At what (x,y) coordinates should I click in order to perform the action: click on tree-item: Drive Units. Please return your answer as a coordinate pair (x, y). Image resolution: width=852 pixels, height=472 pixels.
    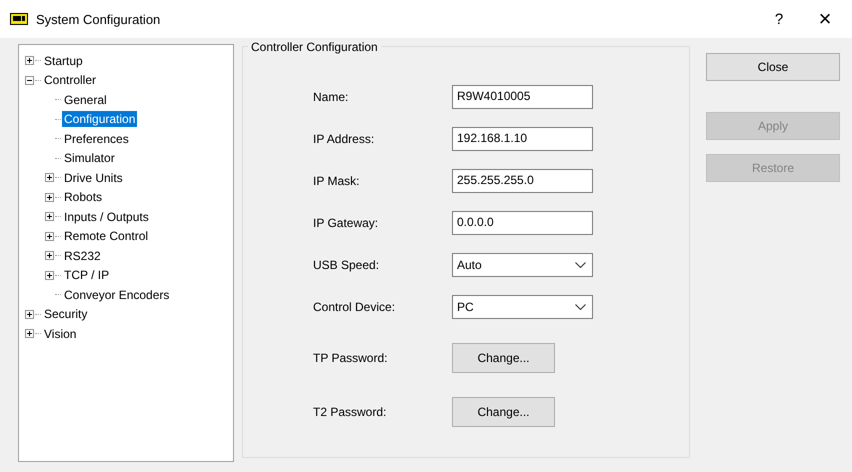
    Looking at the image, I should click on (93, 178).